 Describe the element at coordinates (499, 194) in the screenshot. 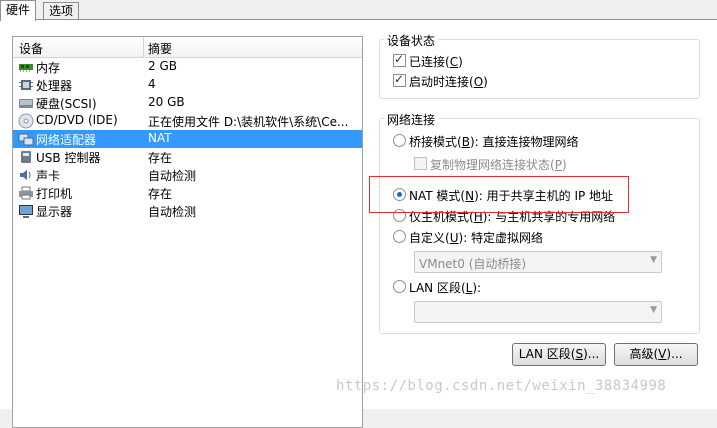

I see `highlight-annotation` at that location.